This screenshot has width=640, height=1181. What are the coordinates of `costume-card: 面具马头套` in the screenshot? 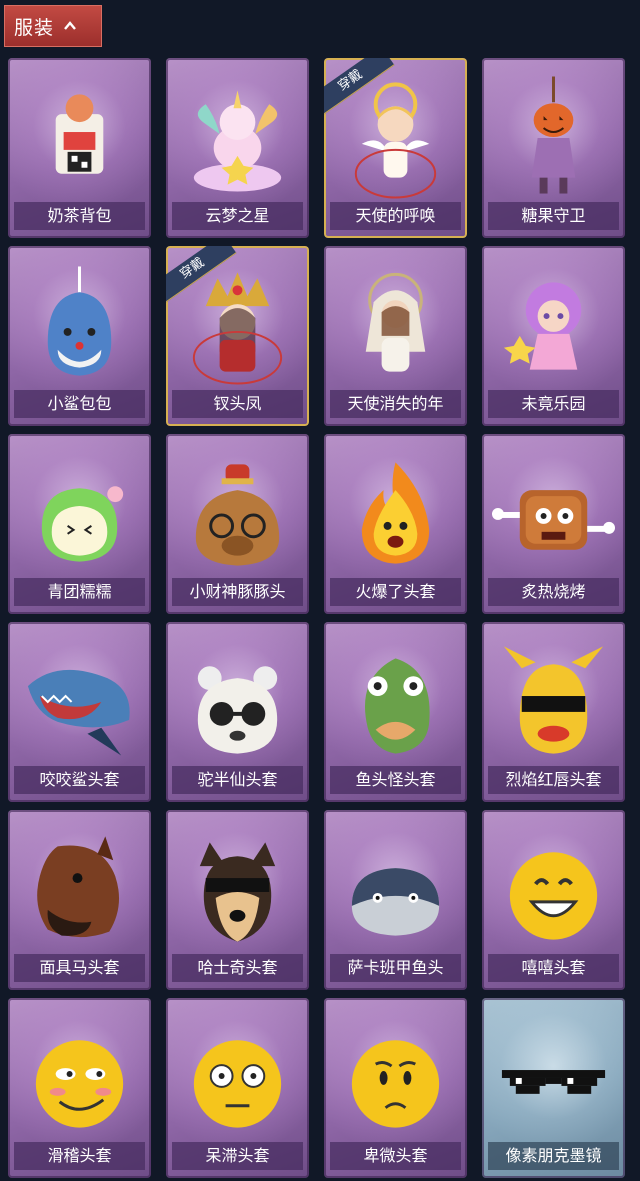 It's located at (79, 900).